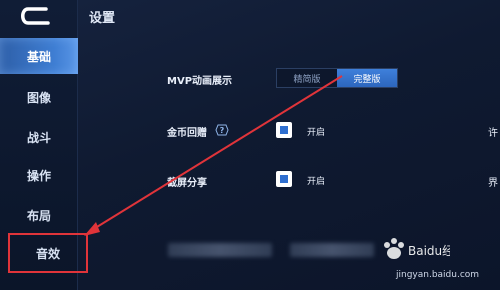 This screenshot has height=290, width=500. What do you see at coordinates (316, 133) in the screenshot?
I see `coin-gift-value: 开启` at bounding box center [316, 133].